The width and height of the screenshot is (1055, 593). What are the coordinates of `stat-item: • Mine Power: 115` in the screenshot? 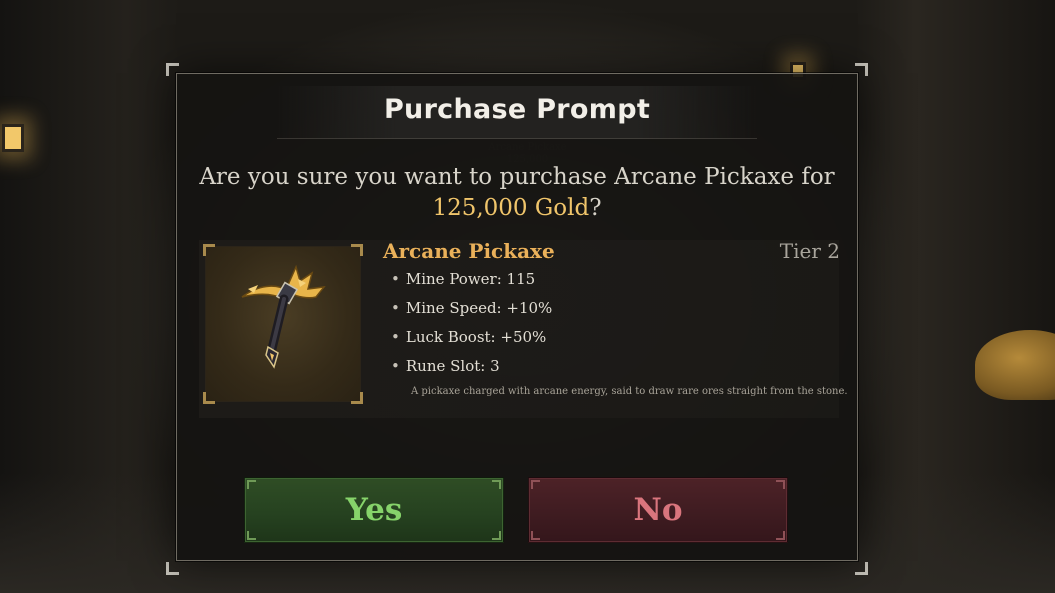 It's located at (471, 282).